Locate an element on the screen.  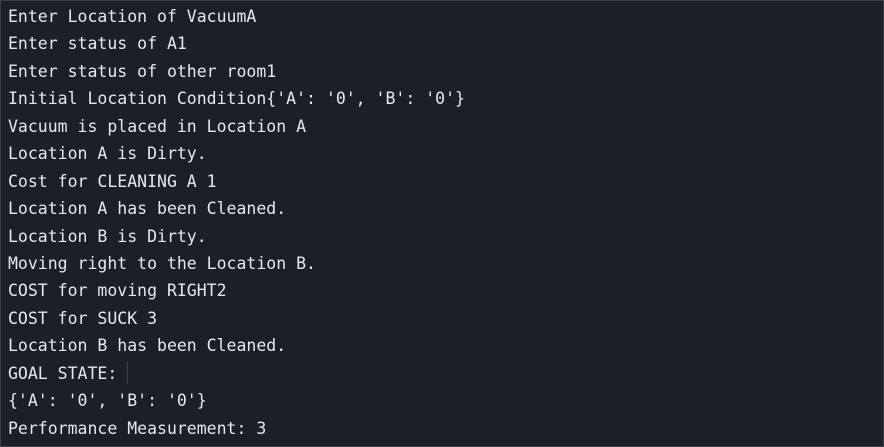
output-line-8: Location A has been Cleaned. is located at coordinates (445, 208).